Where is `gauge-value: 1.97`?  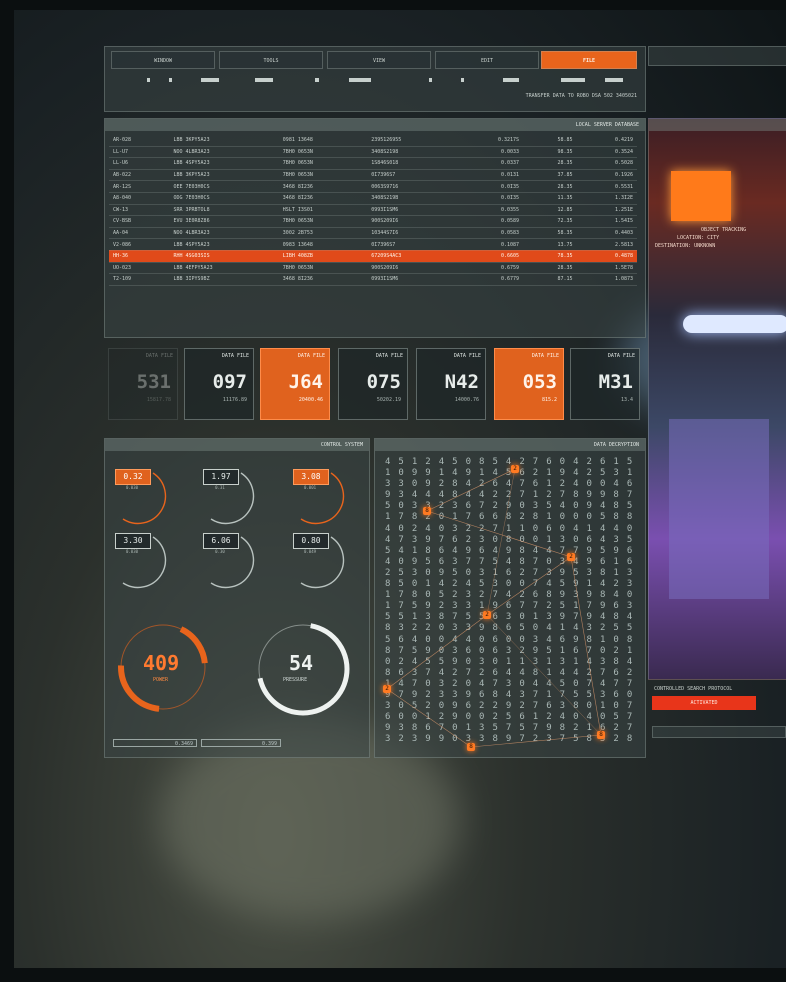
gauge-value: 1.97 is located at coordinates (221, 477).